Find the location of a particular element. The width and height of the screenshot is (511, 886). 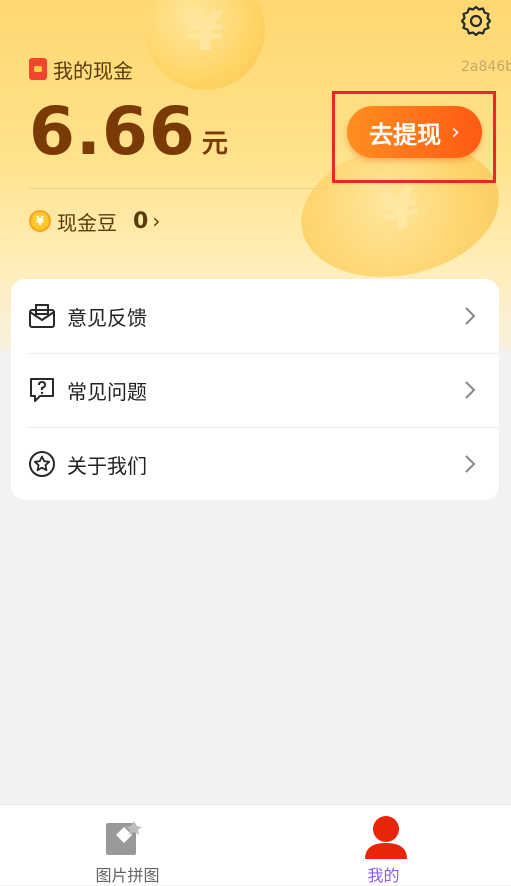

menu-item-label: 常见问题 is located at coordinates (107, 391).